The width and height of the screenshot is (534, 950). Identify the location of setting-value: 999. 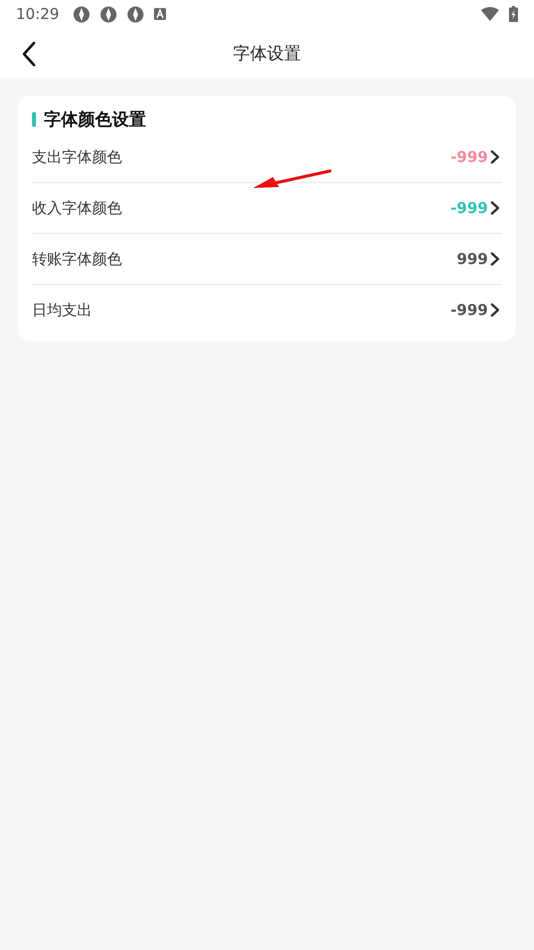
(472, 259).